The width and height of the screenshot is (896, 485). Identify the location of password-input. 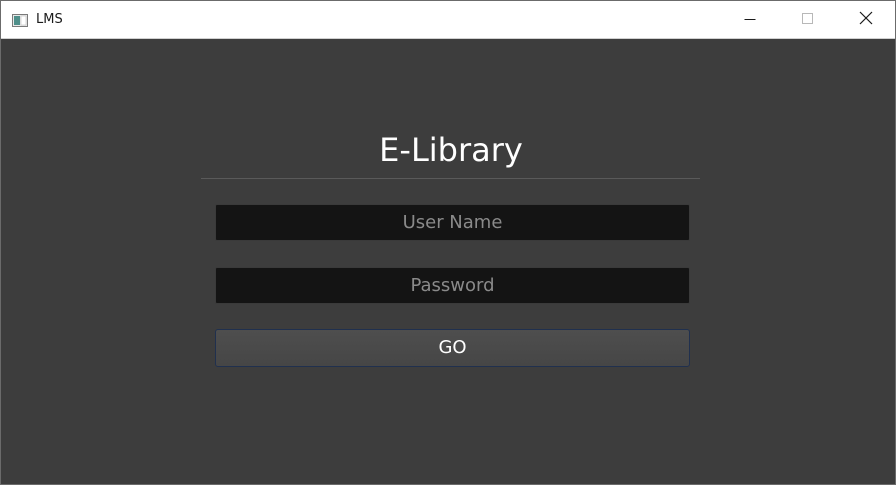
(452, 285).